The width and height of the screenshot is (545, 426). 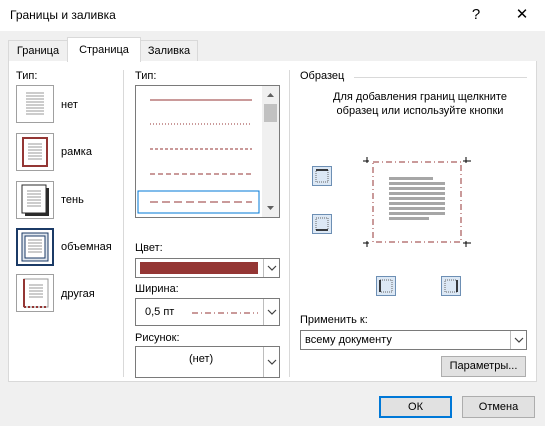 I want to click on tab-border: Граница, so click(x=38, y=51).